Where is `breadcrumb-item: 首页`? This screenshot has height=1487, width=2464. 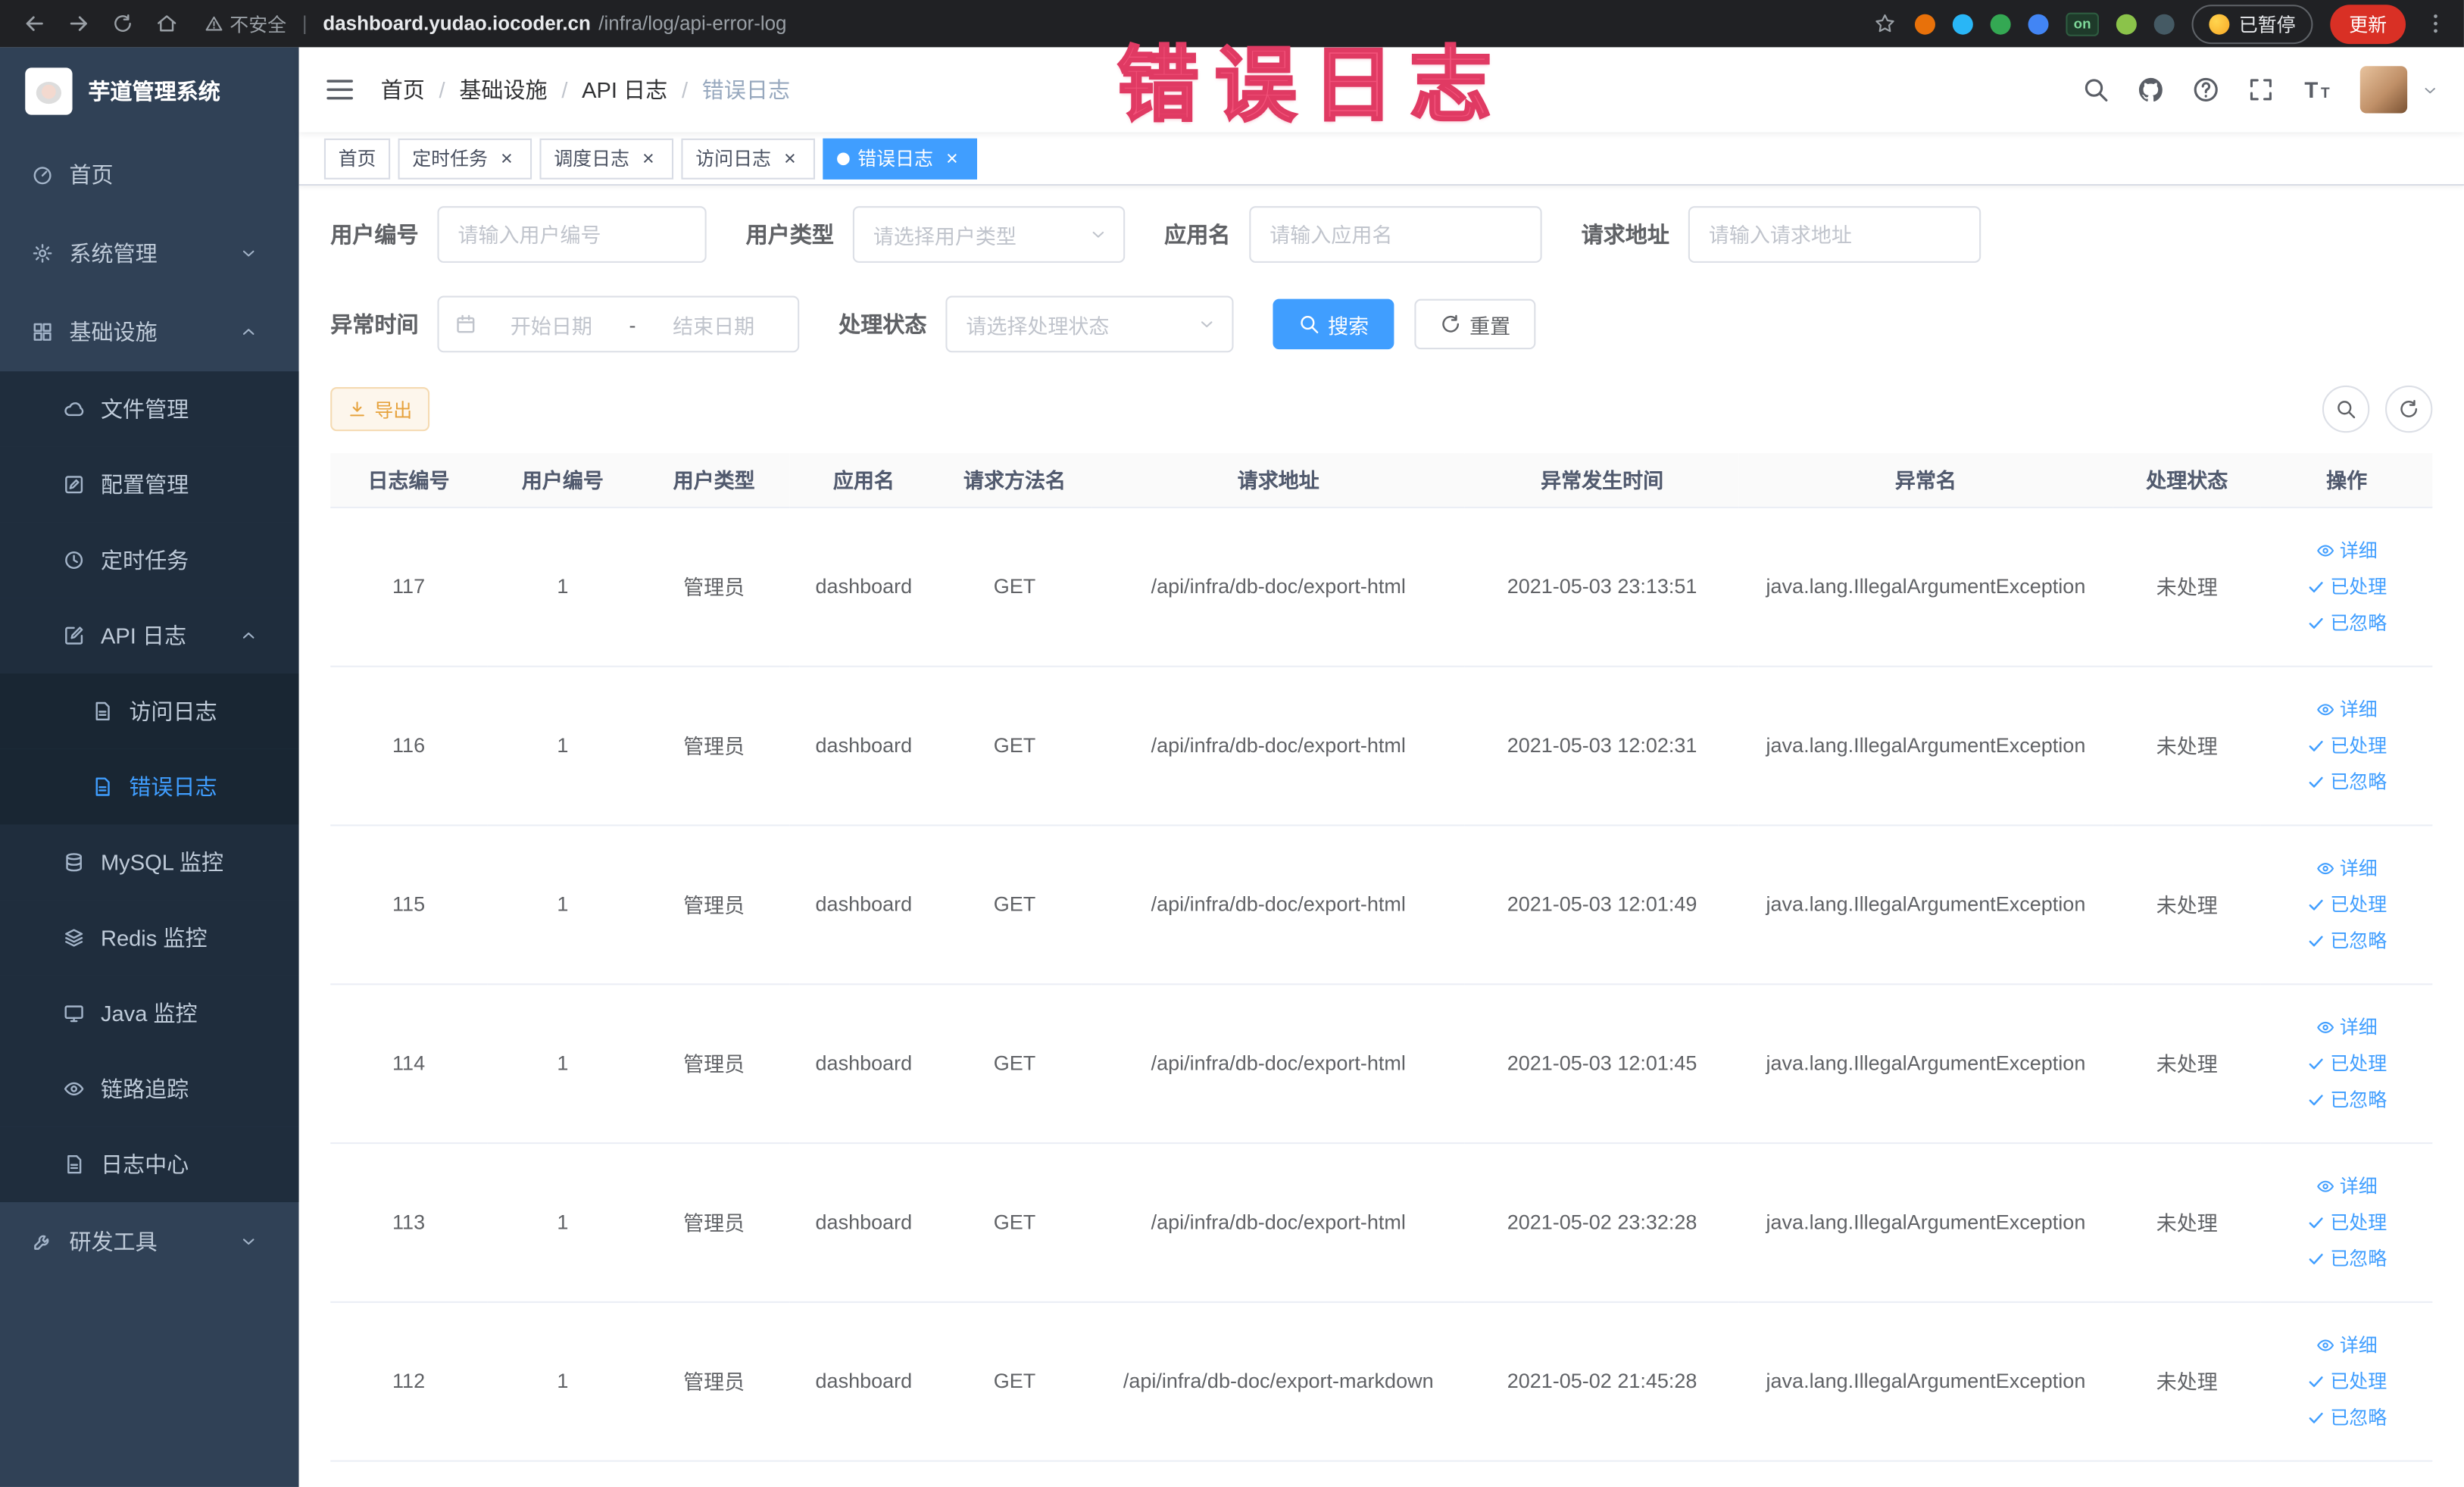 breadcrumb-item: 首页 is located at coordinates (403, 90).